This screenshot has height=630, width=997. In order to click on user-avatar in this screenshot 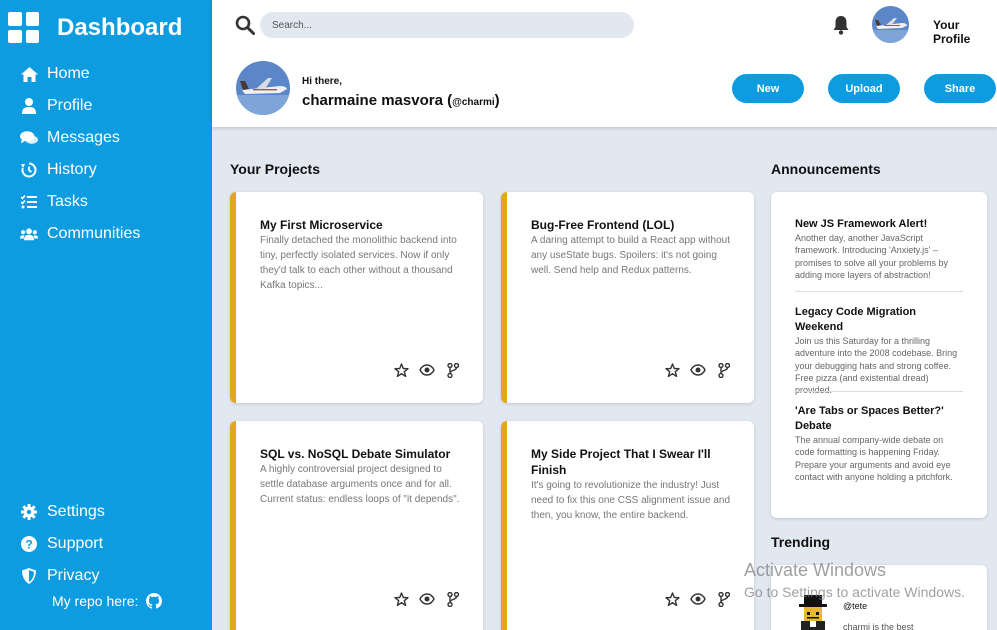, I will do `click(263, 88)`.